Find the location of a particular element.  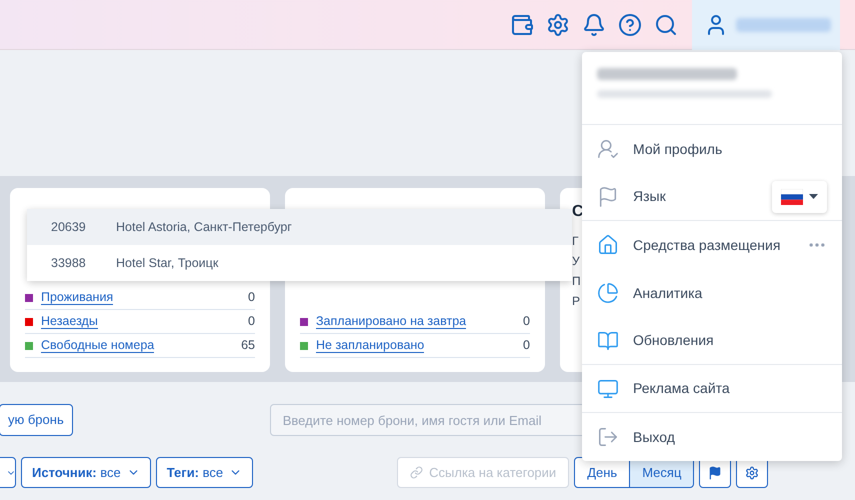

card-line: Р is located at coordinates (576, 301).